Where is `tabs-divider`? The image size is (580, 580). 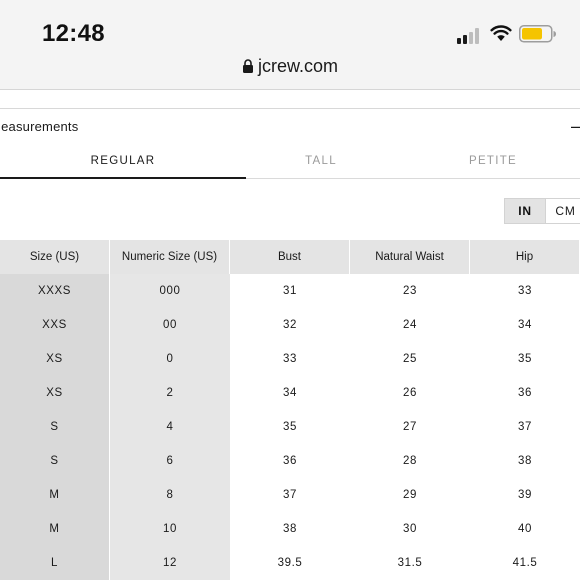 tabs-divider is located at coordinates (413, 178).